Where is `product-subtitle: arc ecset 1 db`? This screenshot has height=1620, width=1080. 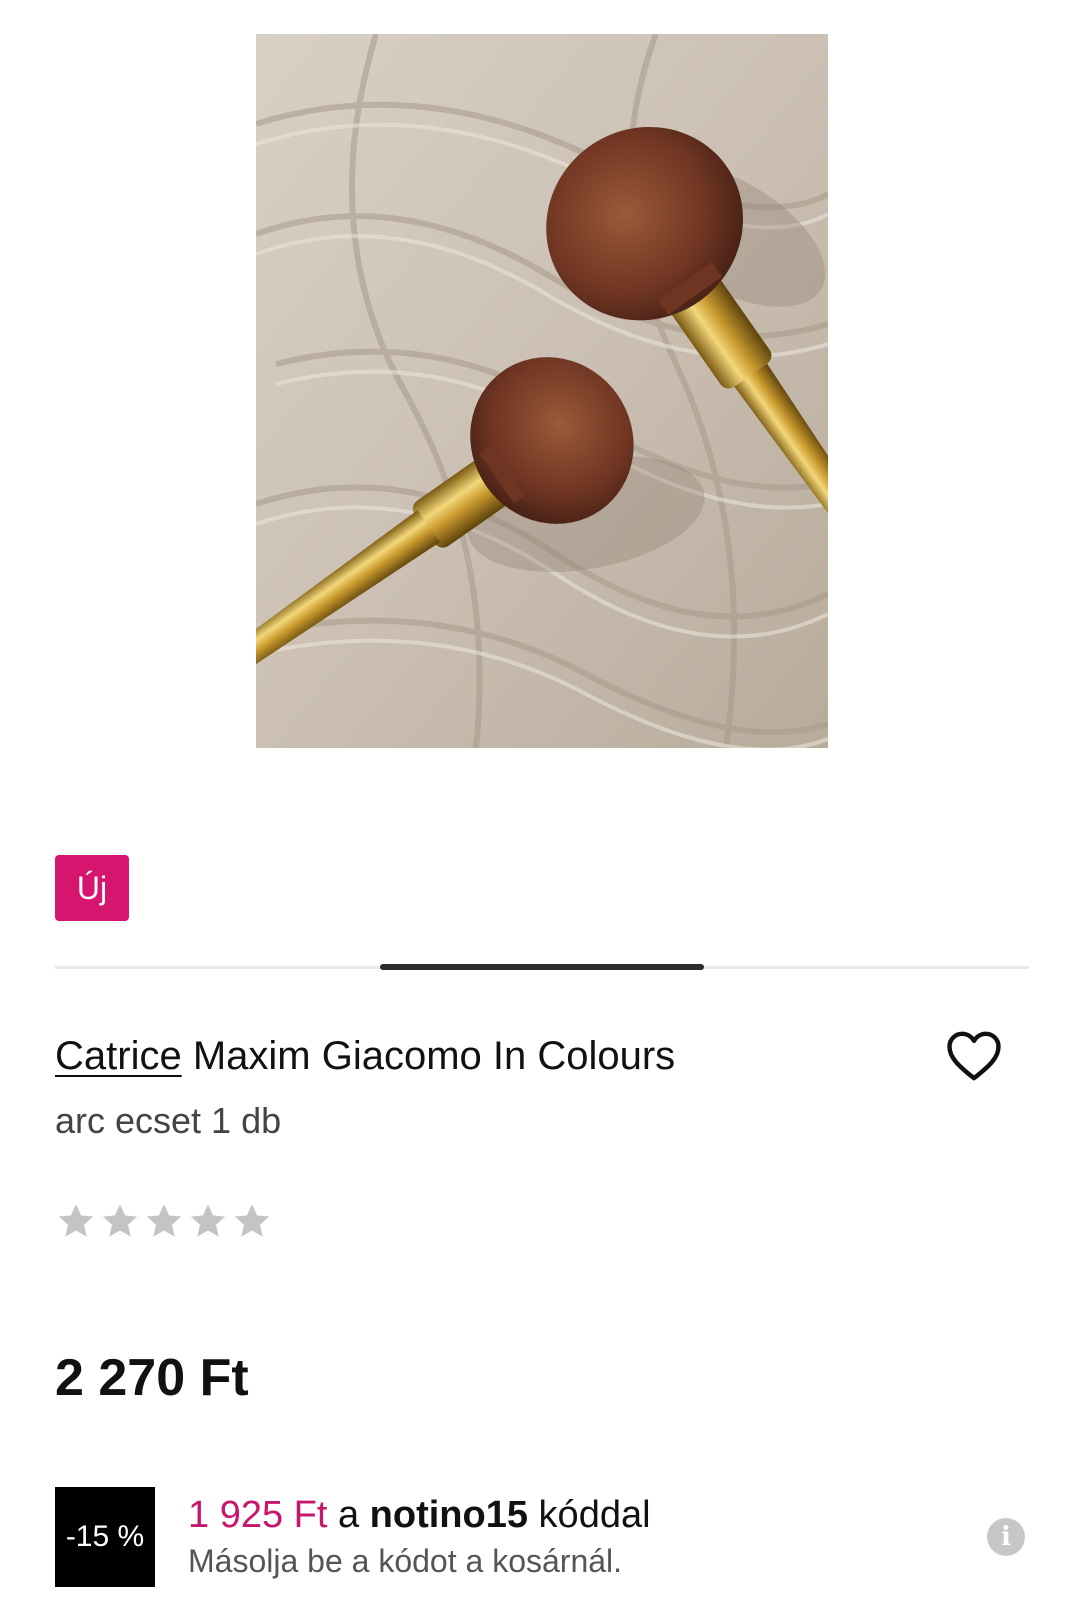
product-subtitle: arc ecset 1 db is located at coordinates (168, 1120).